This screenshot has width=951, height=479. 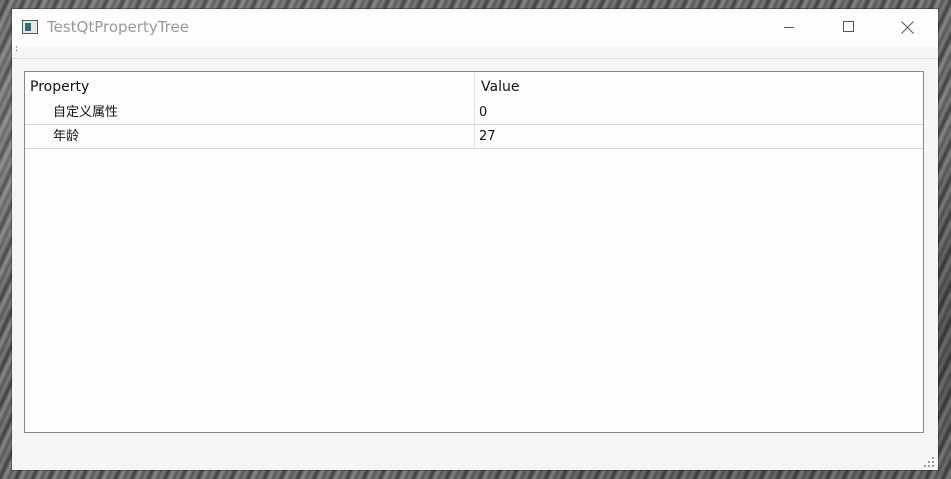 What do you see at coordinates (698, 86) in the screenshot?
I see `header-value: Value` at bounding box center [698, 86].